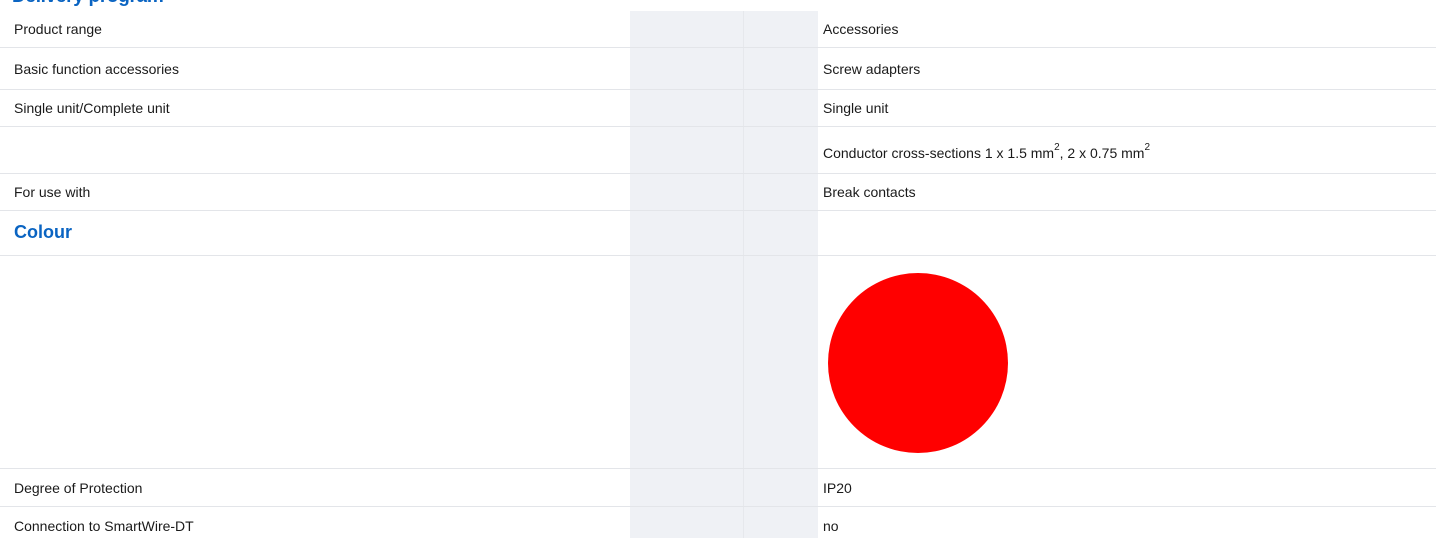  I want to click on spec-label: Basic function accessories, so click(96, 69).